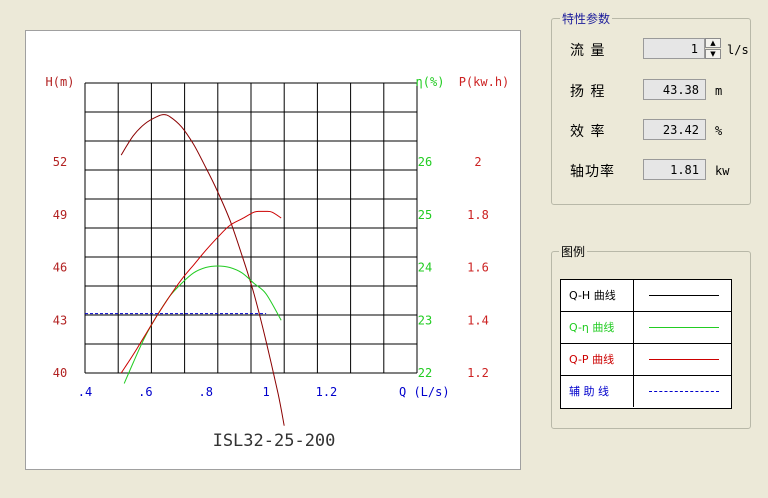 The image size is (768, 498). Describe the element at coordinates (674, 48) in the screenshot. I see `flow-input: 1` at that location.